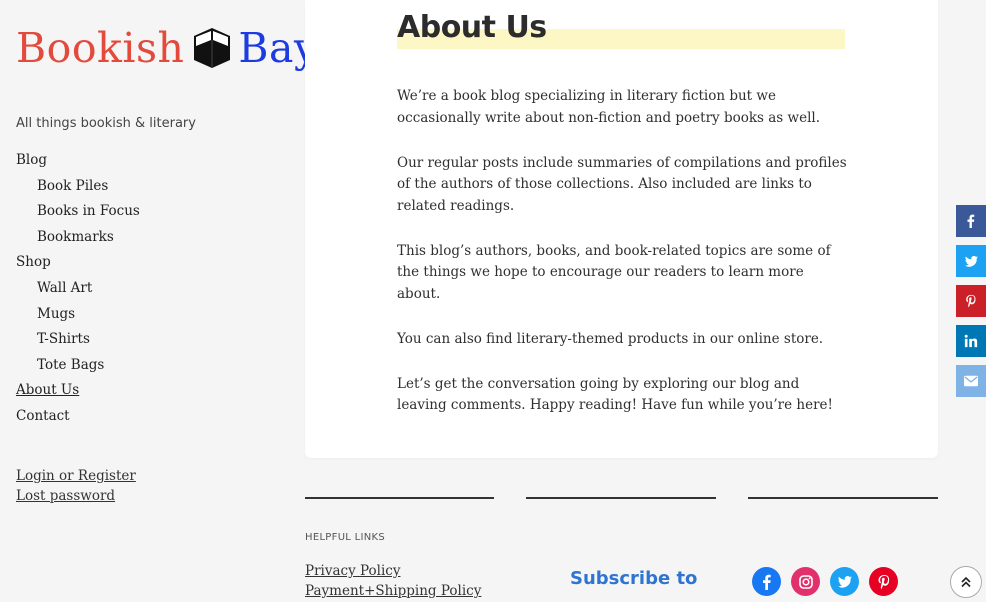  I want to click on book-logo-icon, so click(212, 48).